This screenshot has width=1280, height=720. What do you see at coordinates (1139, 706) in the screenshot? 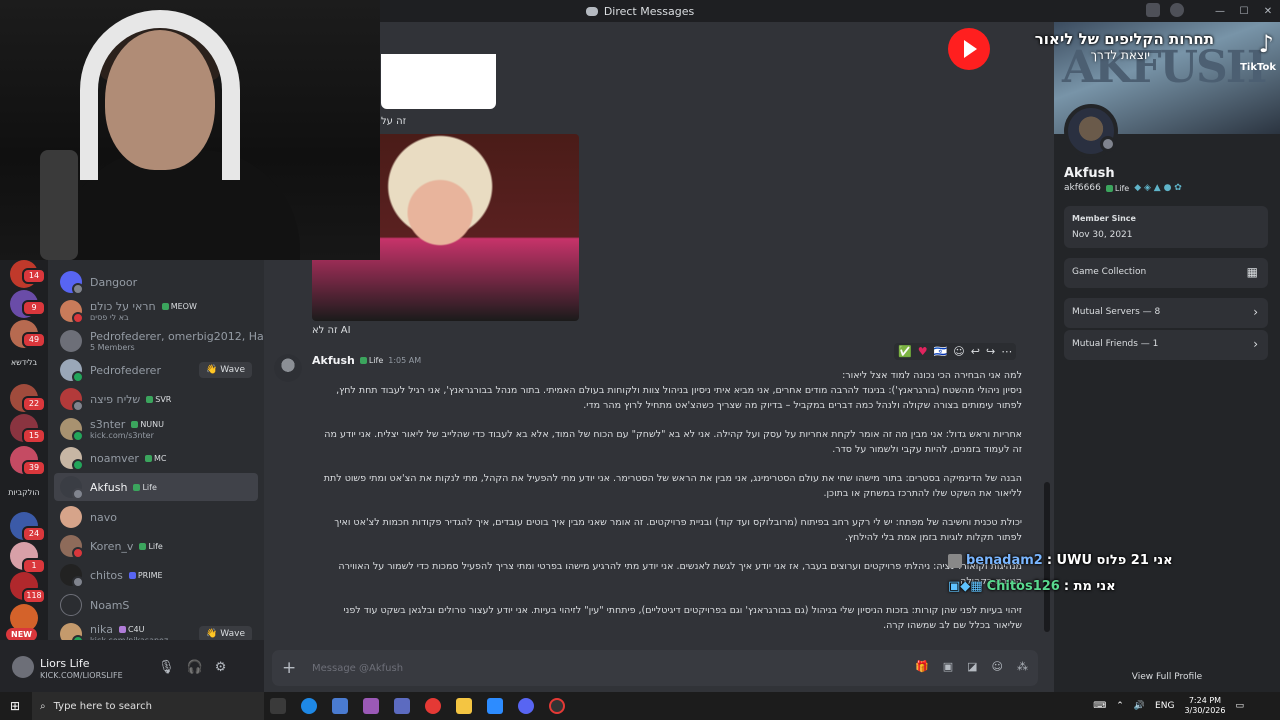
I see `volume-icon: 🔊` at bounding box center [1139, 706].